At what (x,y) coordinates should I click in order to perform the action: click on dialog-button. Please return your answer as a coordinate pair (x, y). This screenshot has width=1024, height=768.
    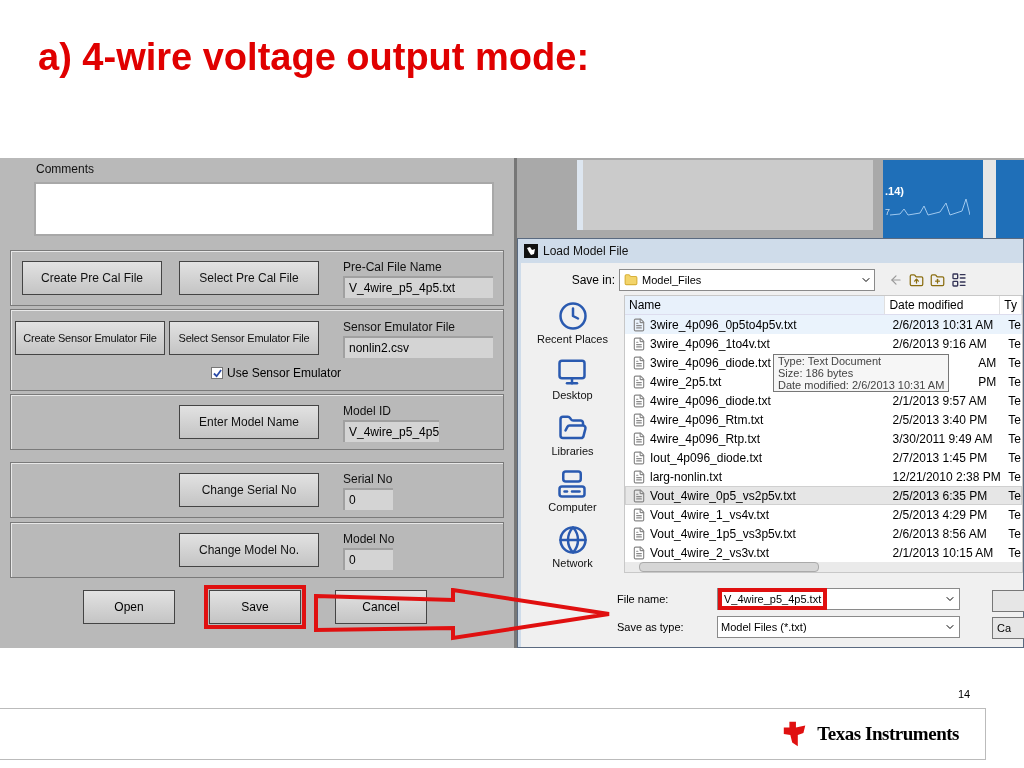
    Looking at the image, I should click on (1008, 601).